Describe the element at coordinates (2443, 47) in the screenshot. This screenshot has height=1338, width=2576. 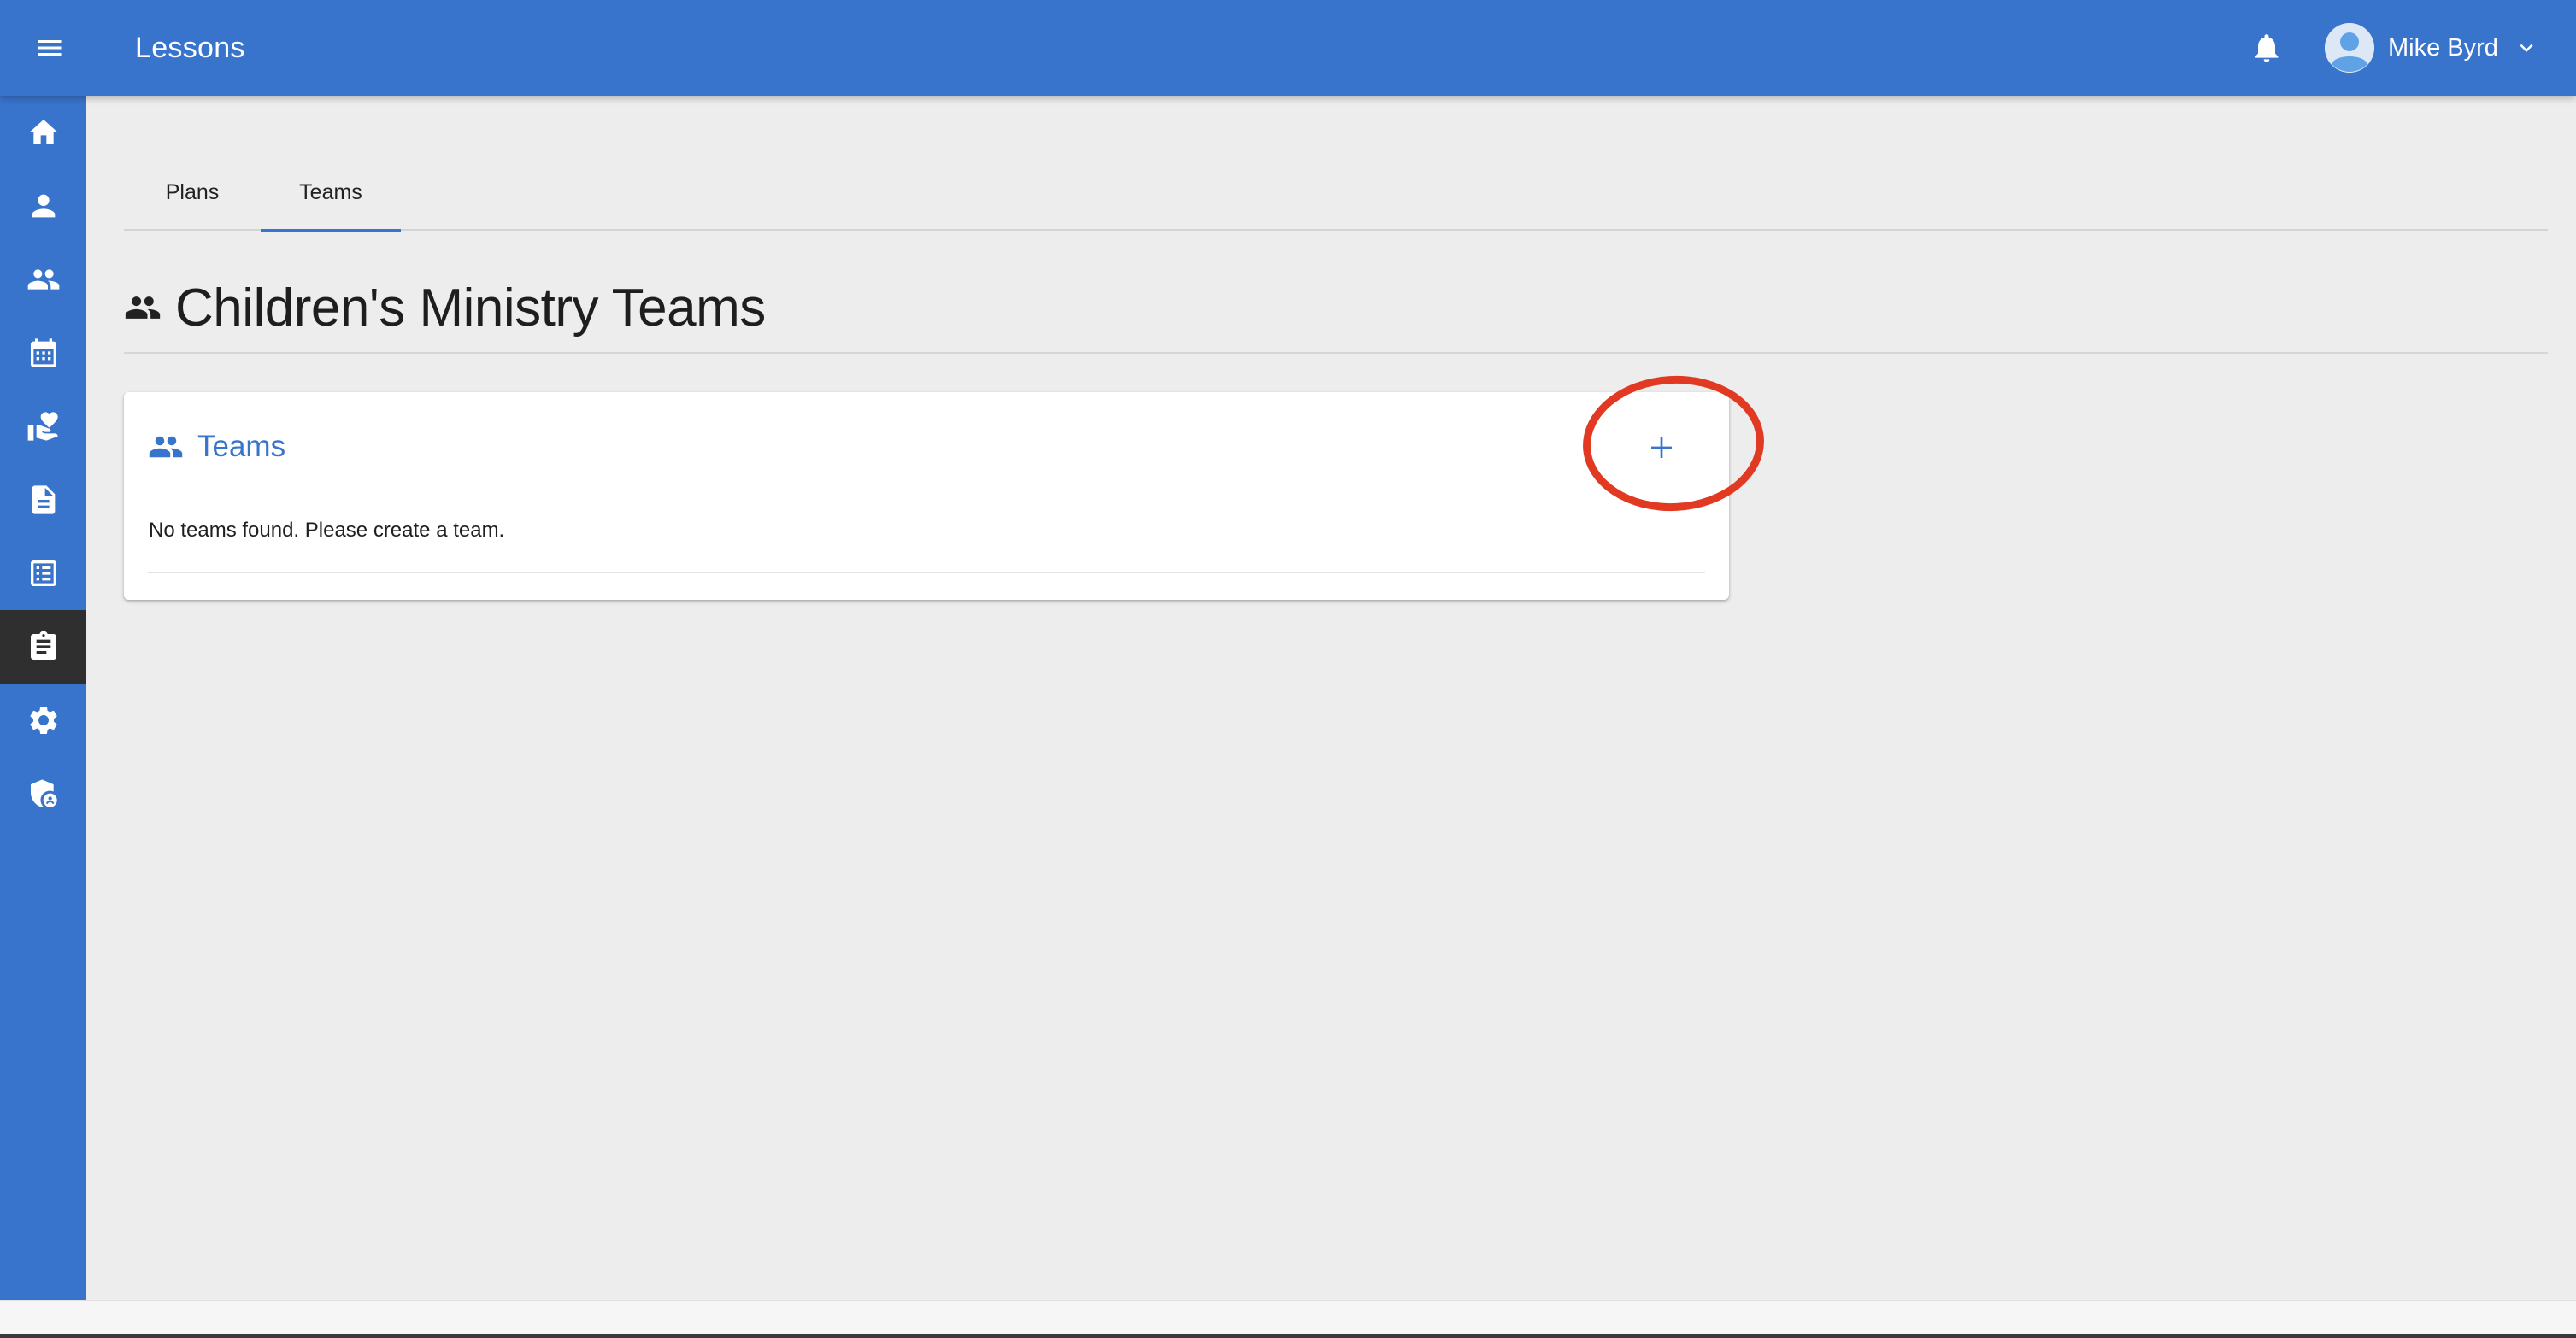
I see `user-name: Mike Byrd` at that location.